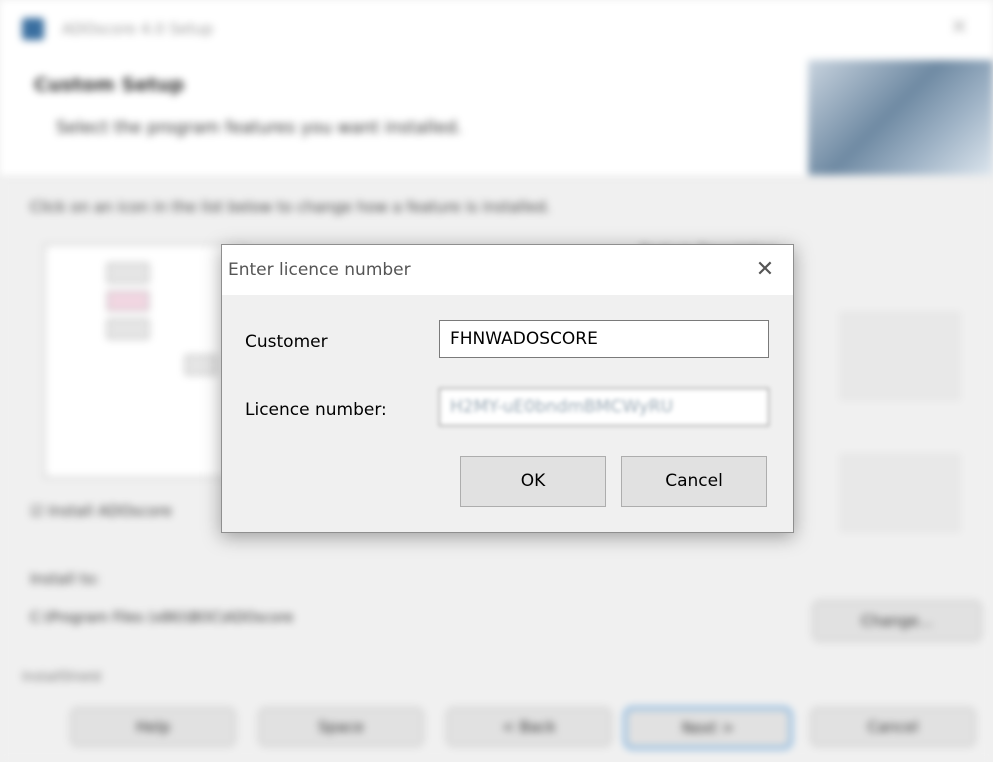 The height and width of the screenshot is (762, 993). I want to click on install-all-checkbox: ☑ Install ADOscore, so click(101, 511).